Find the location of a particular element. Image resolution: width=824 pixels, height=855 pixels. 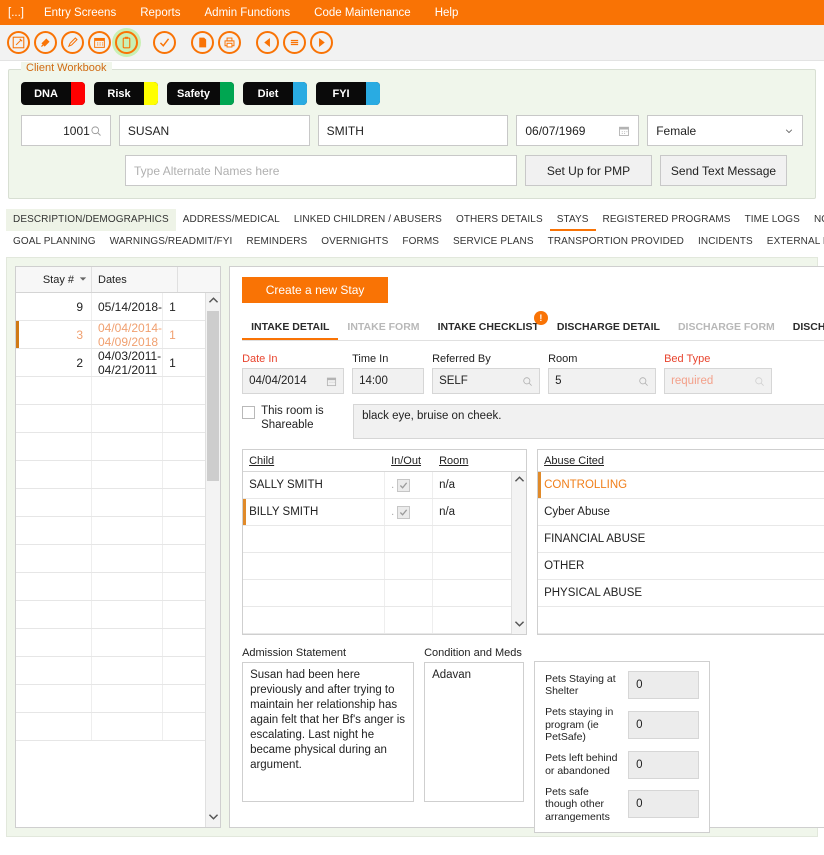

scroll-thumb is located at coordinates (213, 396).